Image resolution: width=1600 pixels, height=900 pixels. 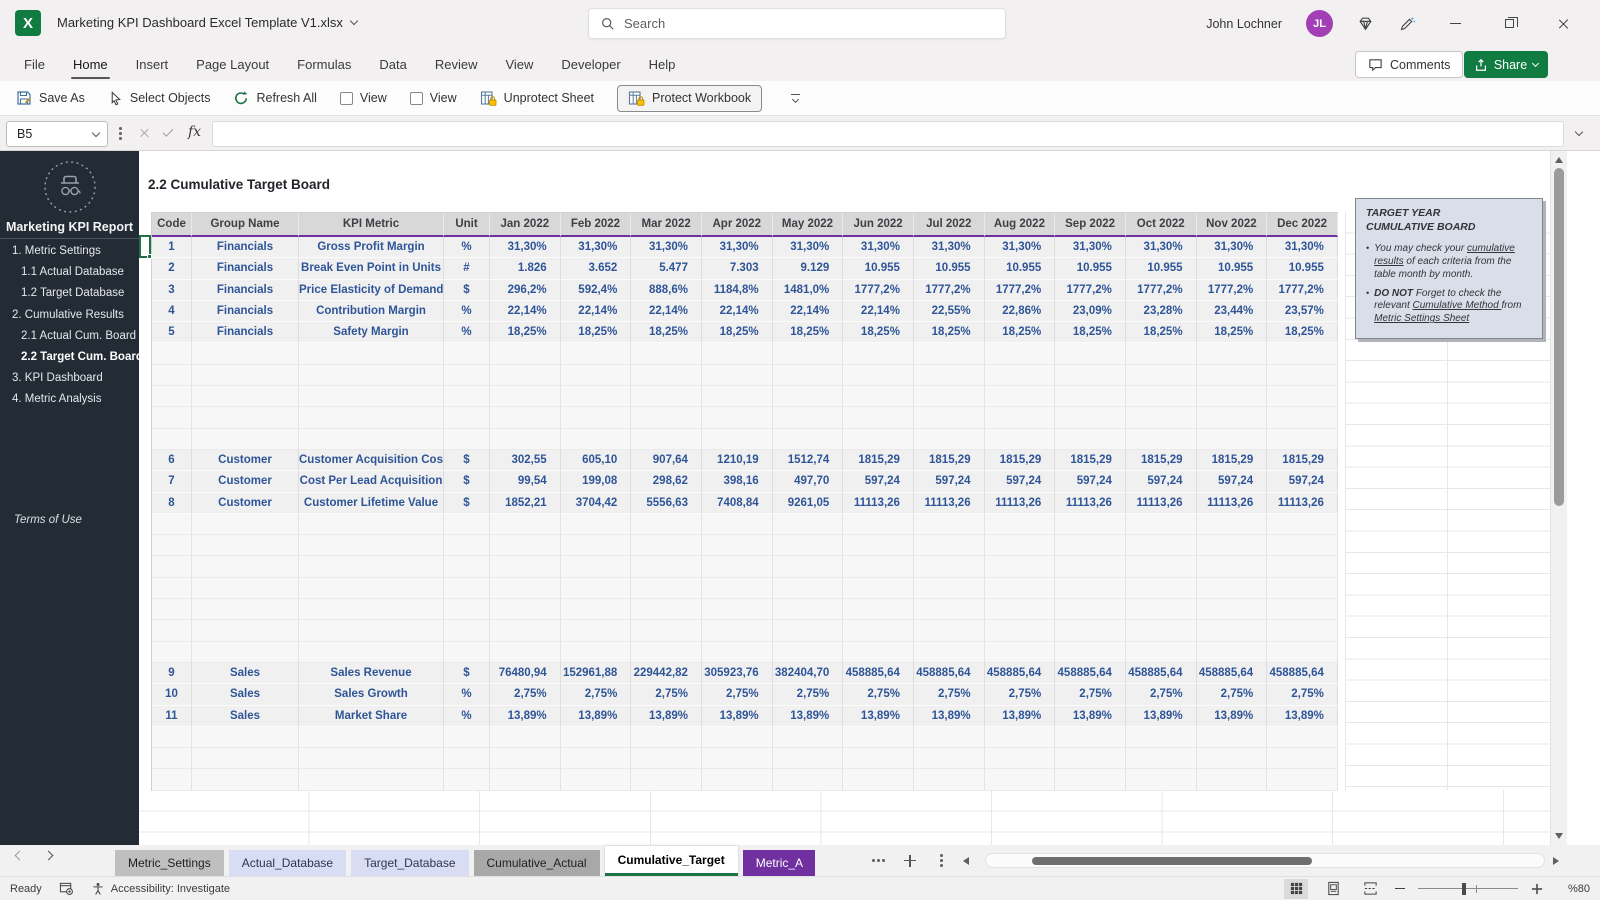 What do you see at coordinates (467, 269) in the screenshot?
I see `cell-unit: #` at bounding box center [467, 269].